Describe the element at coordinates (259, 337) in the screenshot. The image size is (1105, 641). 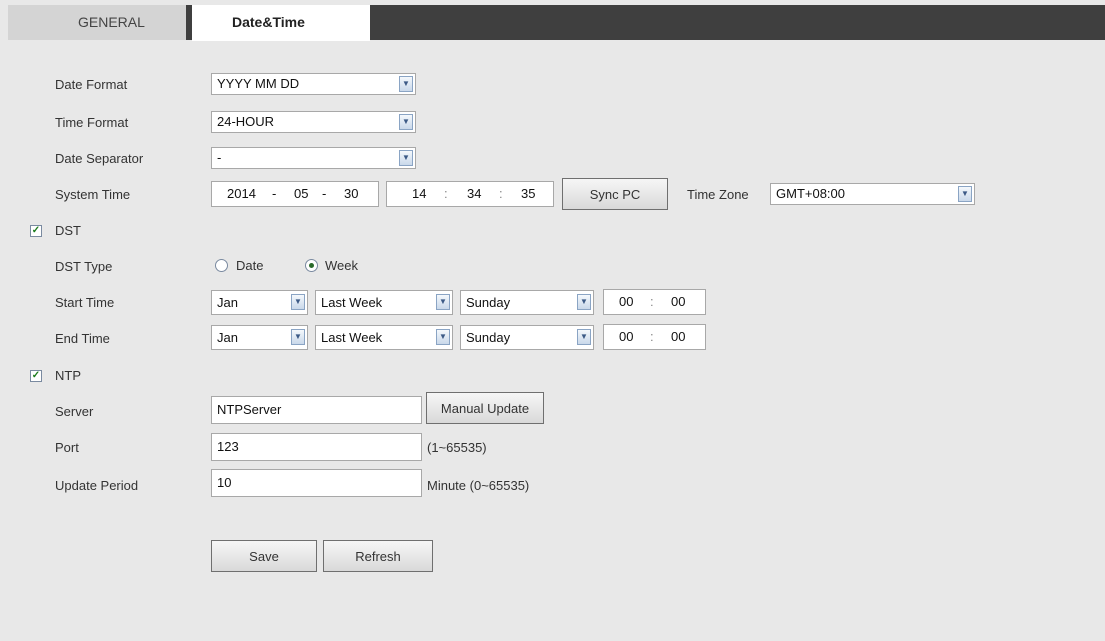
I see `end-month-select: Jan ▼` at that location.